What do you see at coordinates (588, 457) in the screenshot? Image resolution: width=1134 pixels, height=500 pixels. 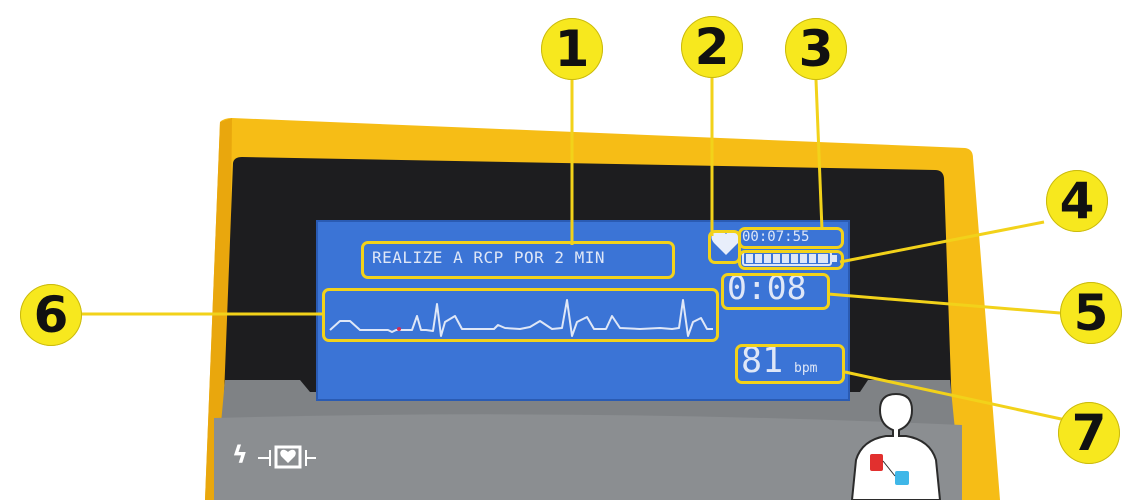 I see `lower-panel-band` at bounding box center [588, 457].